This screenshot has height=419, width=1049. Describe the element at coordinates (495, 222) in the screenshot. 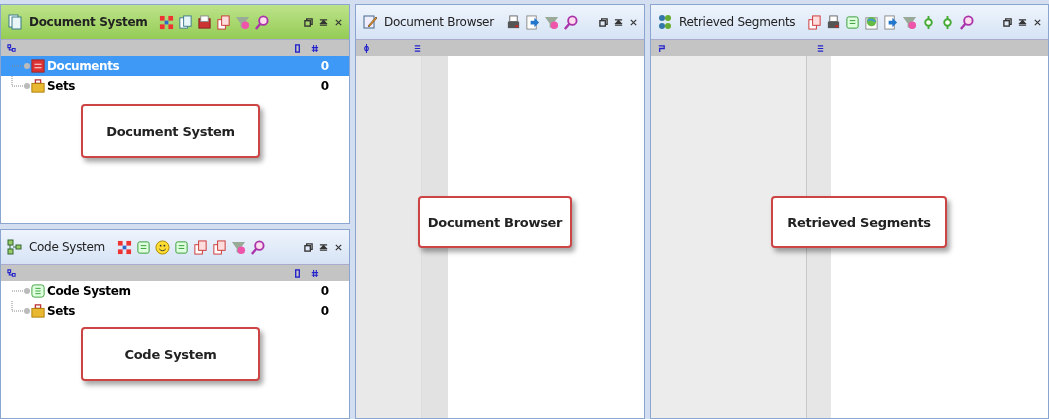

I see `callout-label: Document Browser` at that location.